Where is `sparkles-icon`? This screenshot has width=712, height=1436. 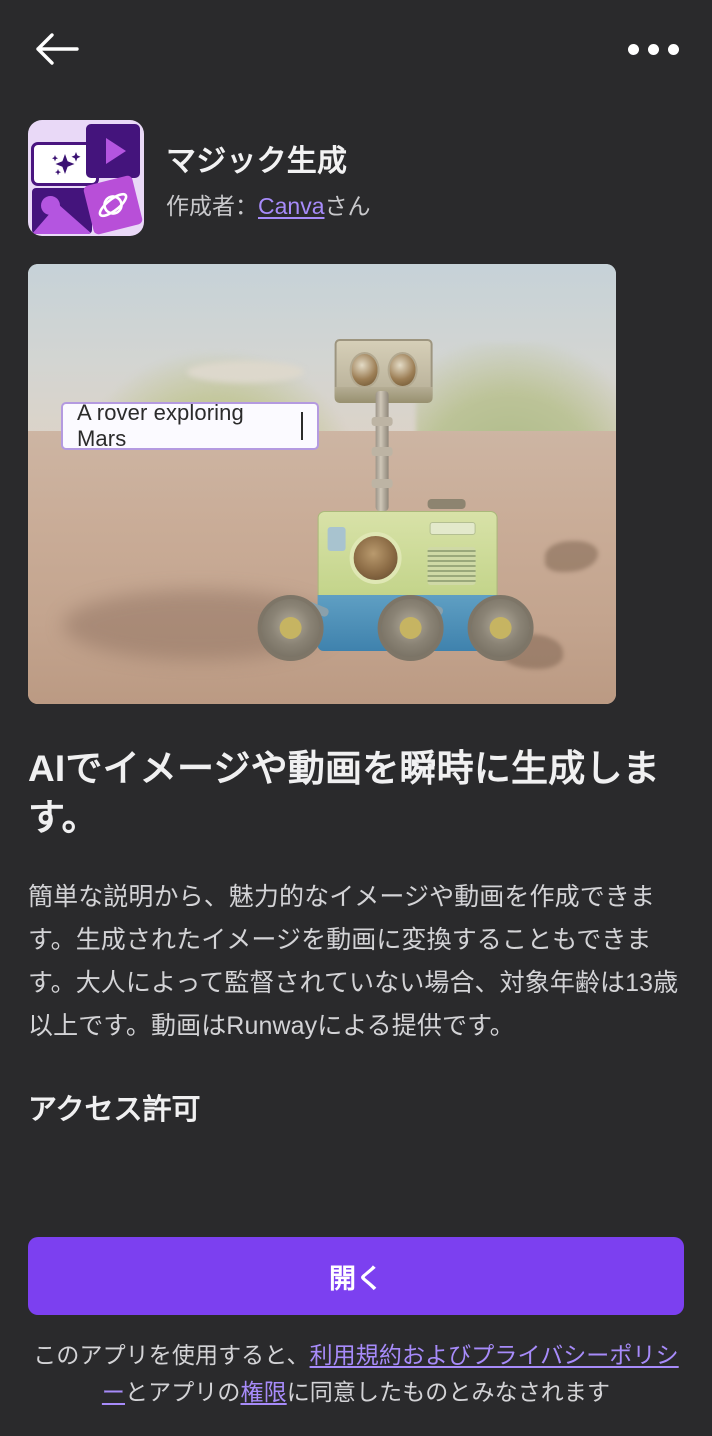 sparkles-icon is located at coordinates (66, 164).